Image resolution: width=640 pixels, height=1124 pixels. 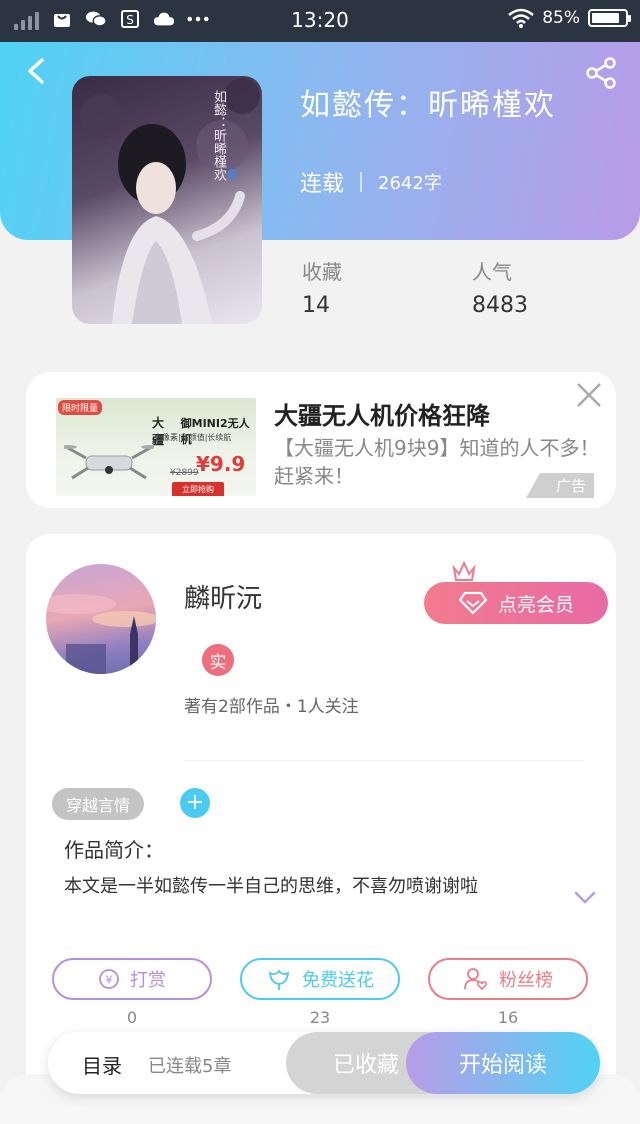 I want to click on stat-label: 人气, so click(x=492, y=272).